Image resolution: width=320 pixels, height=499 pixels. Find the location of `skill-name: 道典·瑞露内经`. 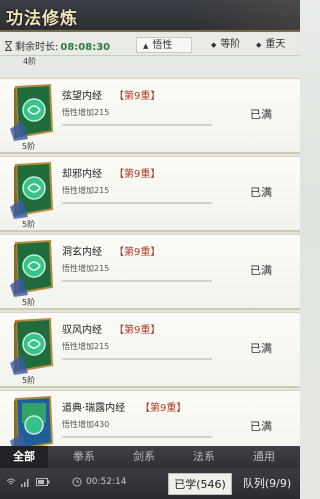

skill-name: 道典·瑞露内经 is located at coordinates (94, 408).